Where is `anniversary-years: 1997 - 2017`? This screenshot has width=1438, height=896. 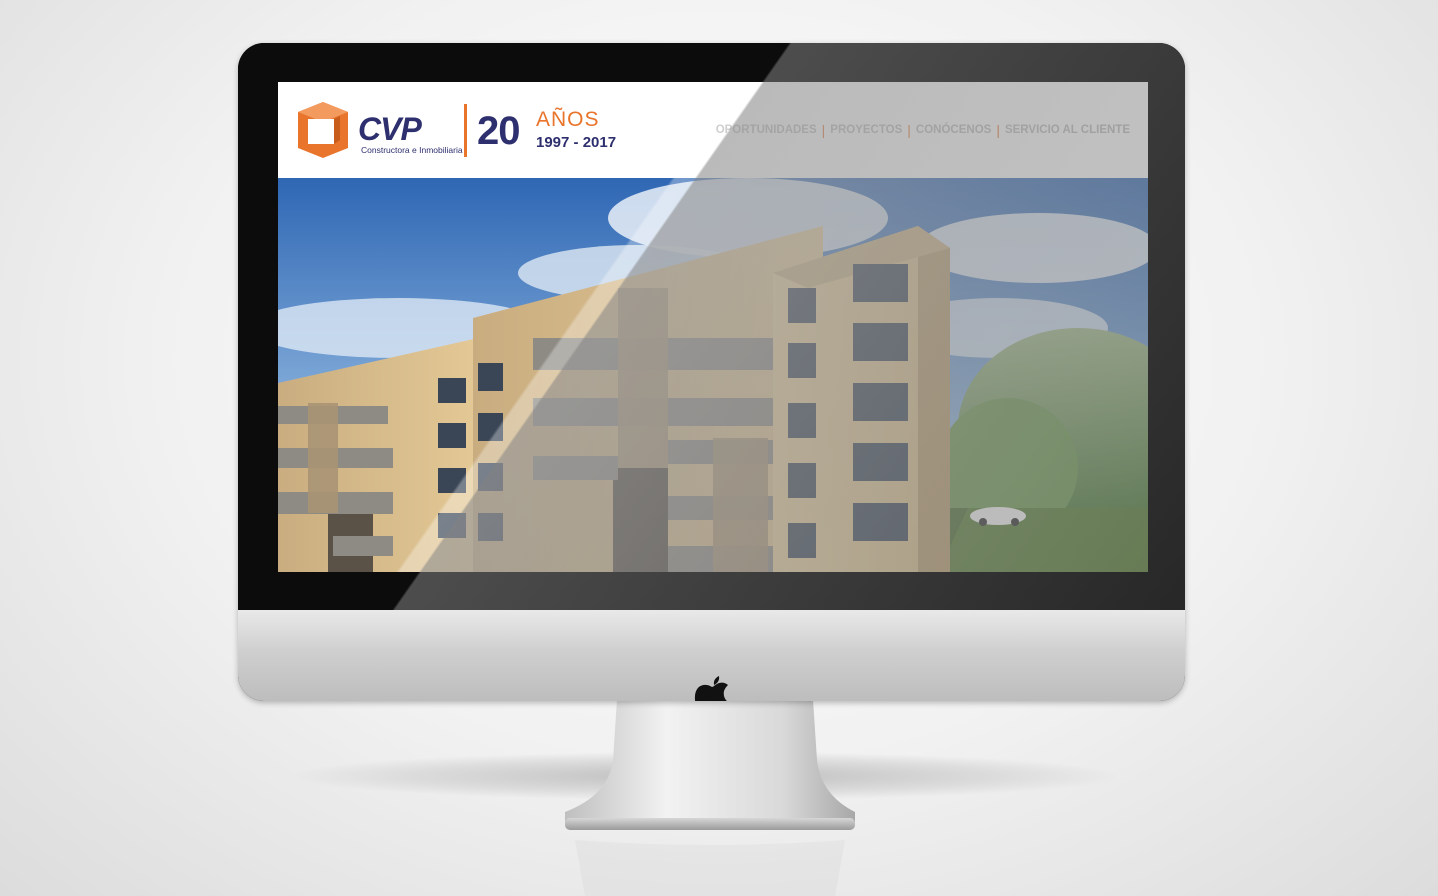
anniversary-years: 1997 - 2017 is located at coordinates (576, 142).